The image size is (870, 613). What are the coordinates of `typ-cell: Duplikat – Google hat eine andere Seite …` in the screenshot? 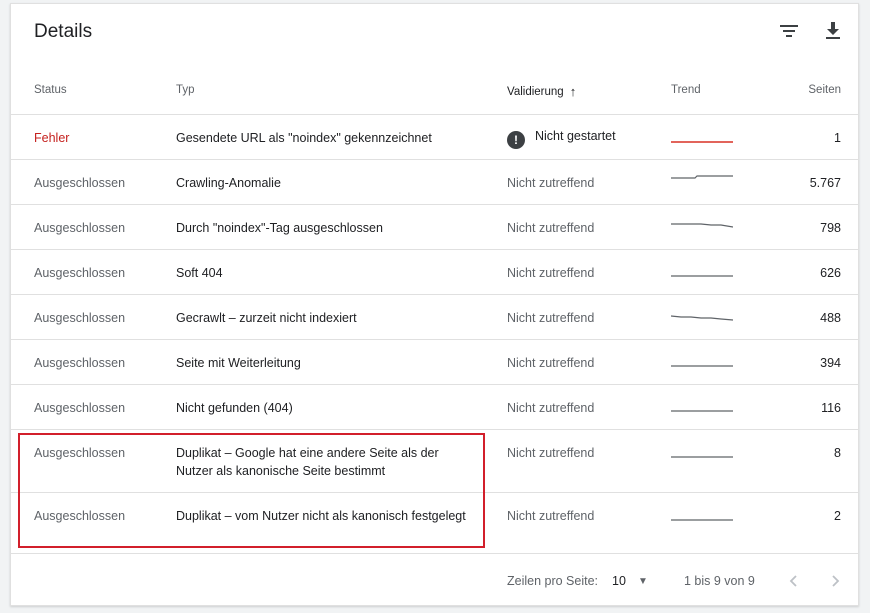 It's located at (307, 462).